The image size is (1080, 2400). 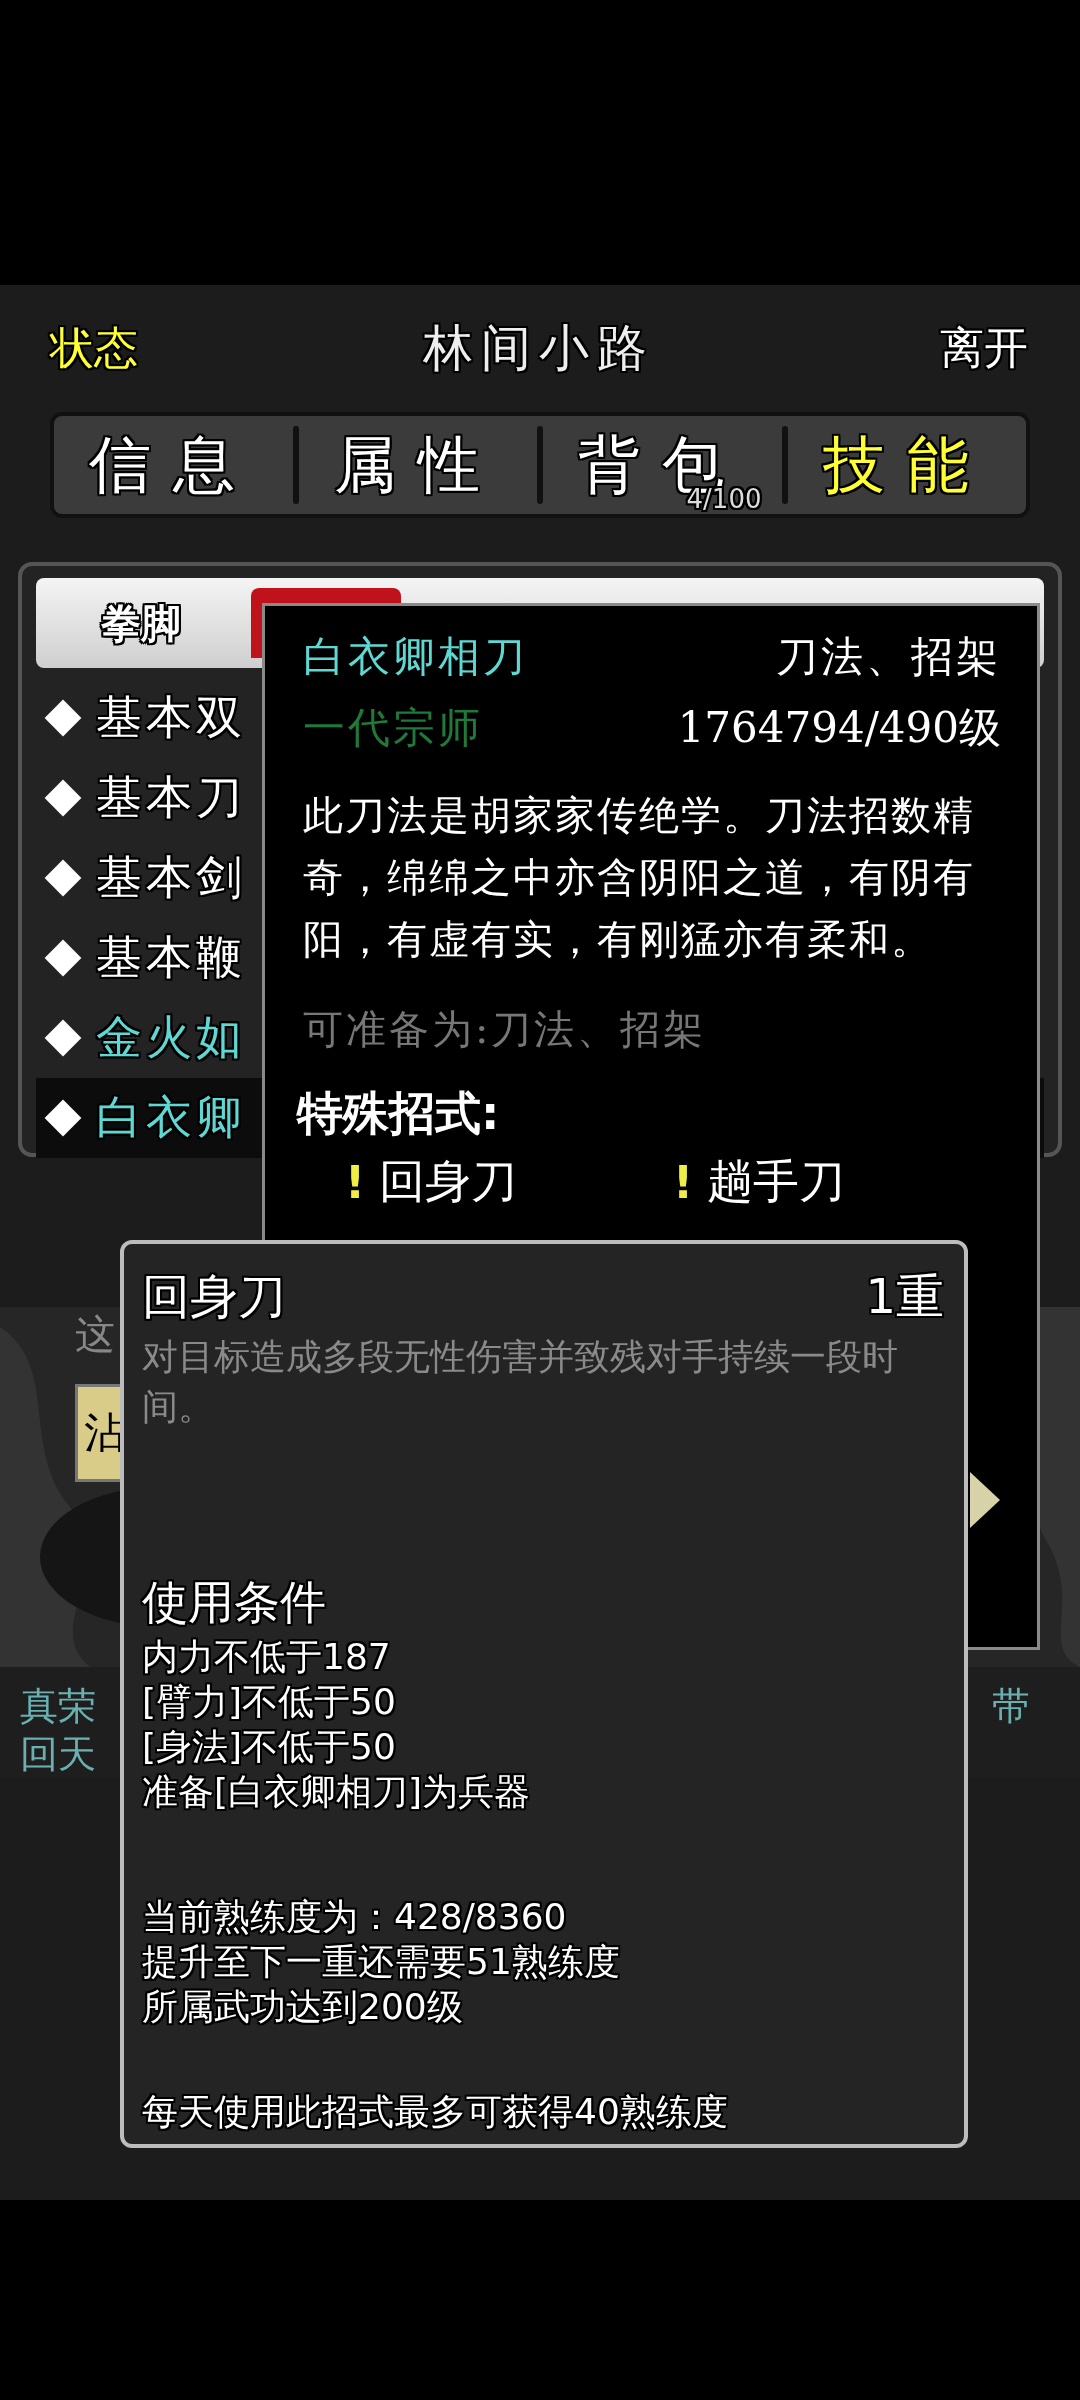 I want to click on condition-text: [臂力]不低于50, so click(x=269, y=1702).